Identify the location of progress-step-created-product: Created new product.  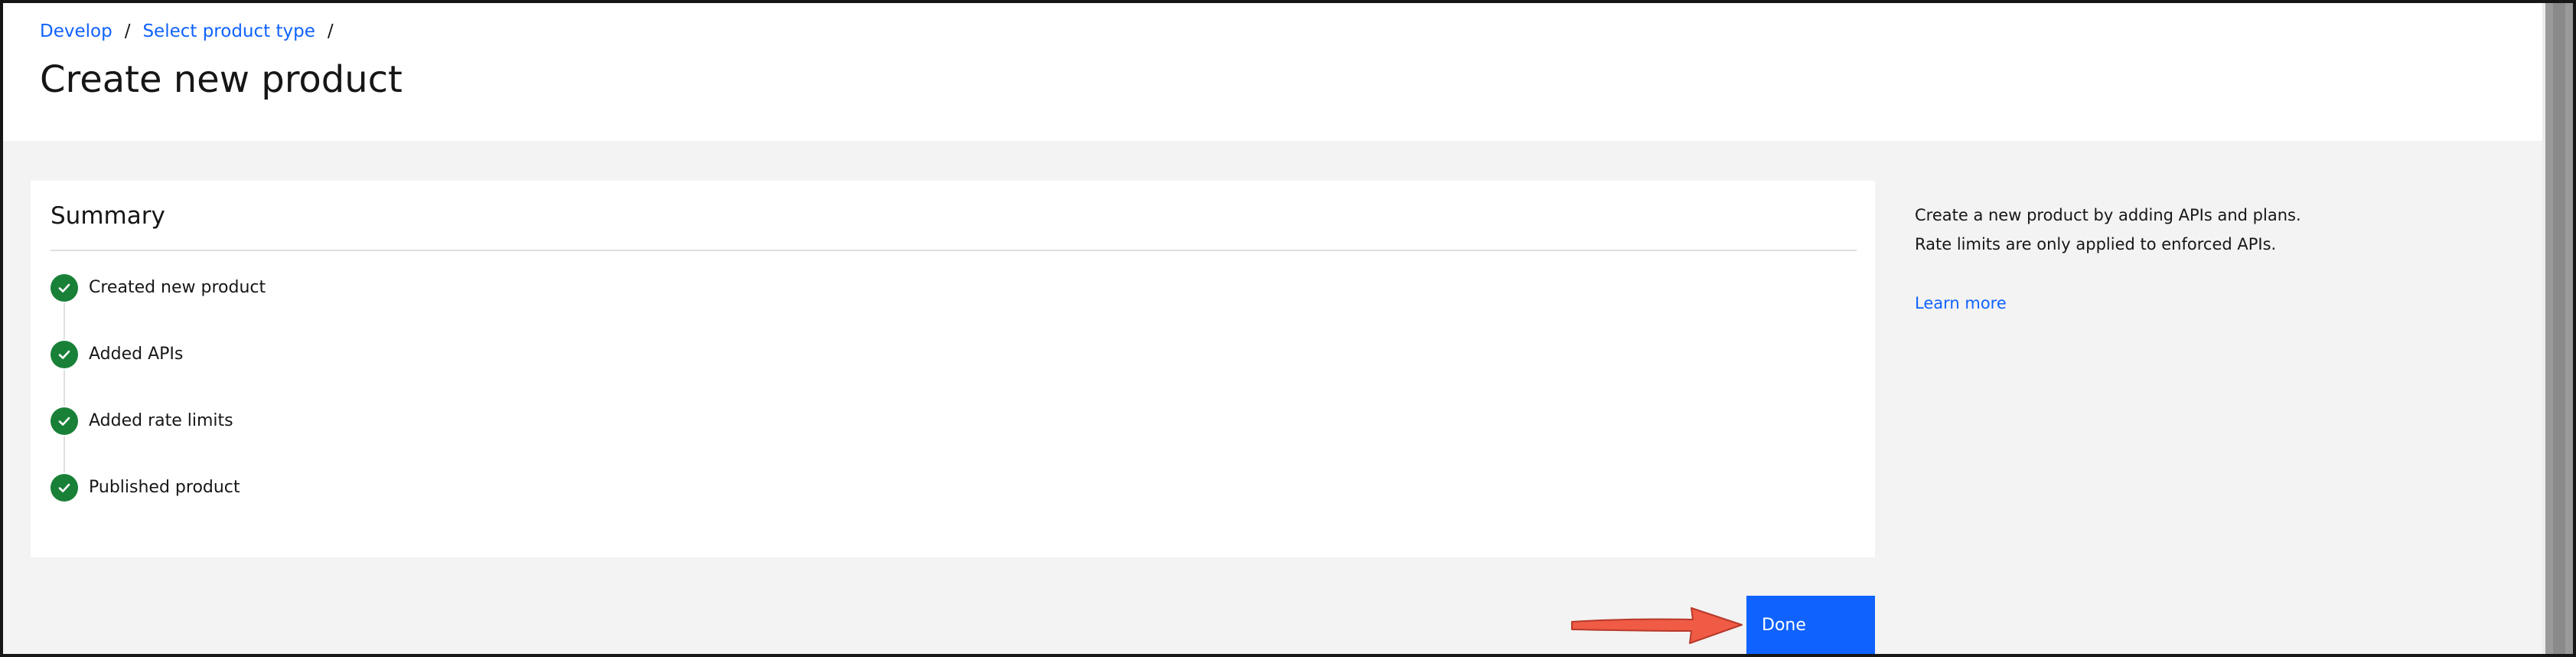
(395, 307).